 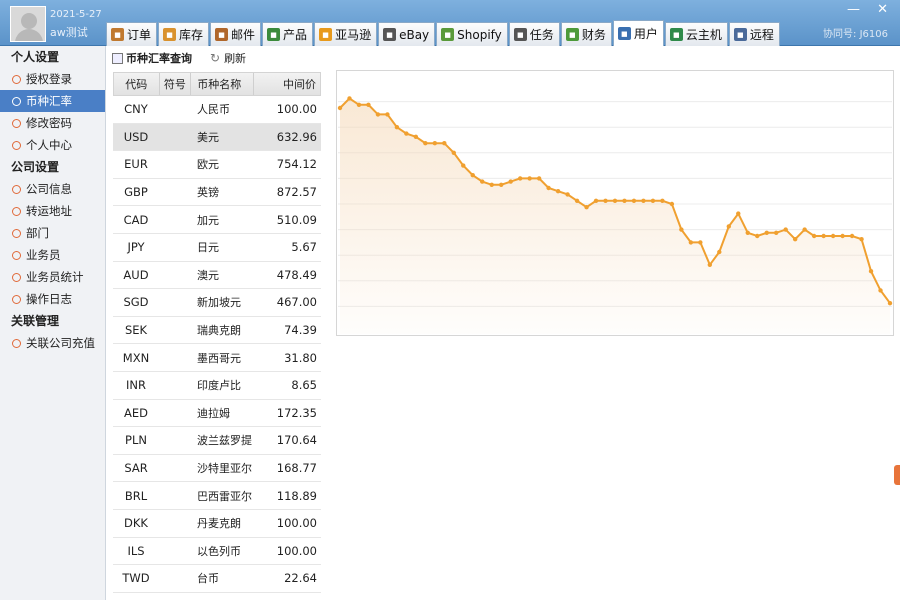 I want to click on minimize-button: —, so click(x=853, y=9).